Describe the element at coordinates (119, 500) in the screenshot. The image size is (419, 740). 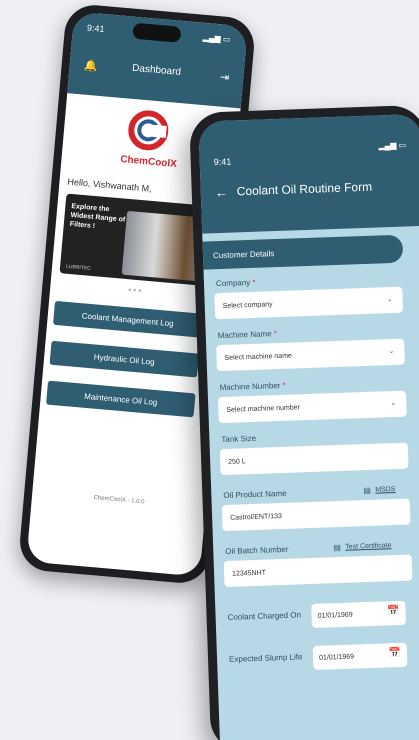
I see `app-version-footer: ChemCoolX - 1.0.0` at that location.